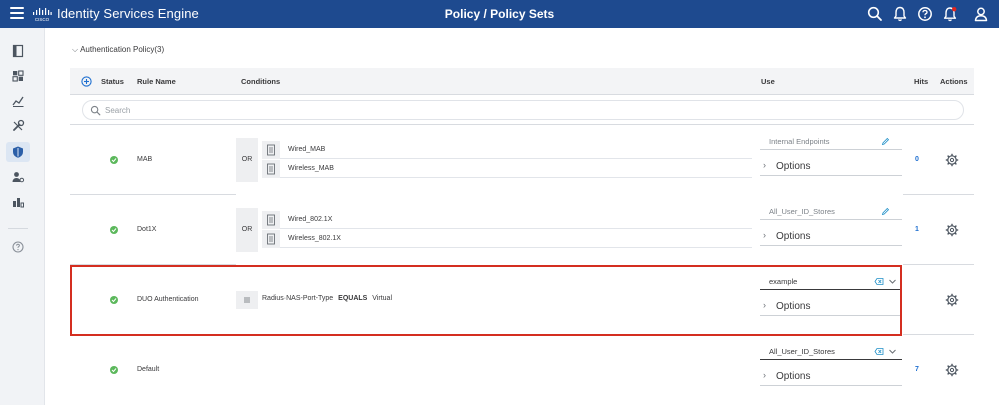  I want to click on help-icon, so click(925, 14).